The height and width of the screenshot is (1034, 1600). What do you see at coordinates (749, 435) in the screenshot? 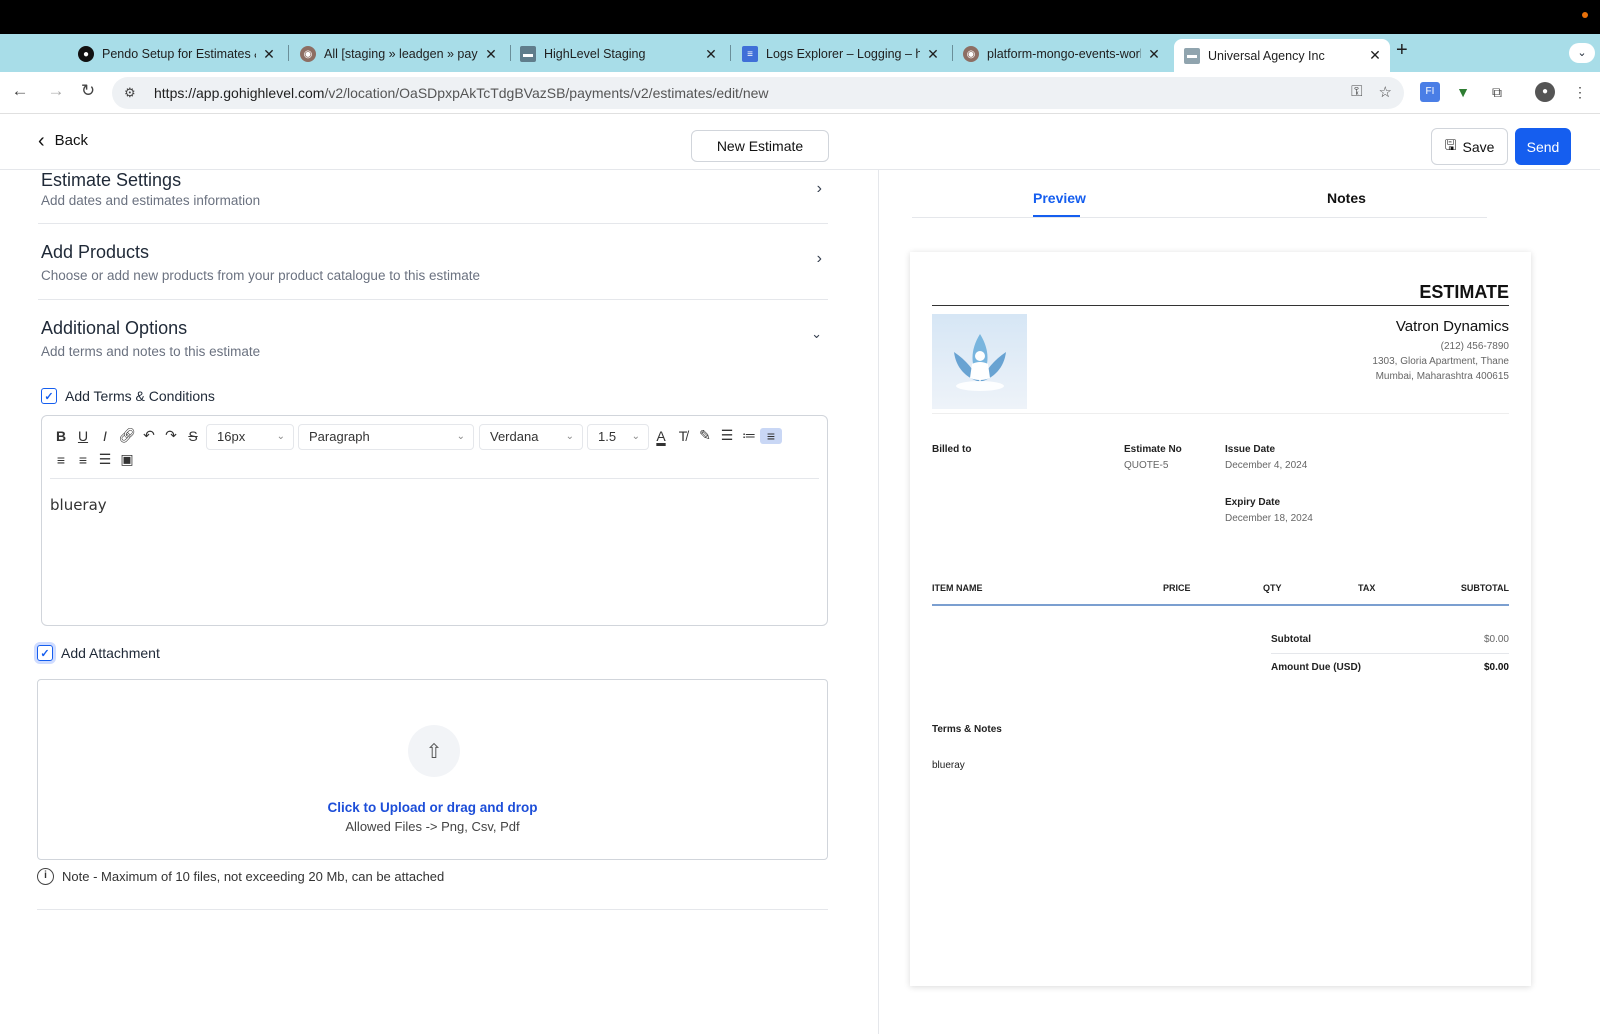
I see `numbered-list-icon: ≔` at bounding box center [749, 435].